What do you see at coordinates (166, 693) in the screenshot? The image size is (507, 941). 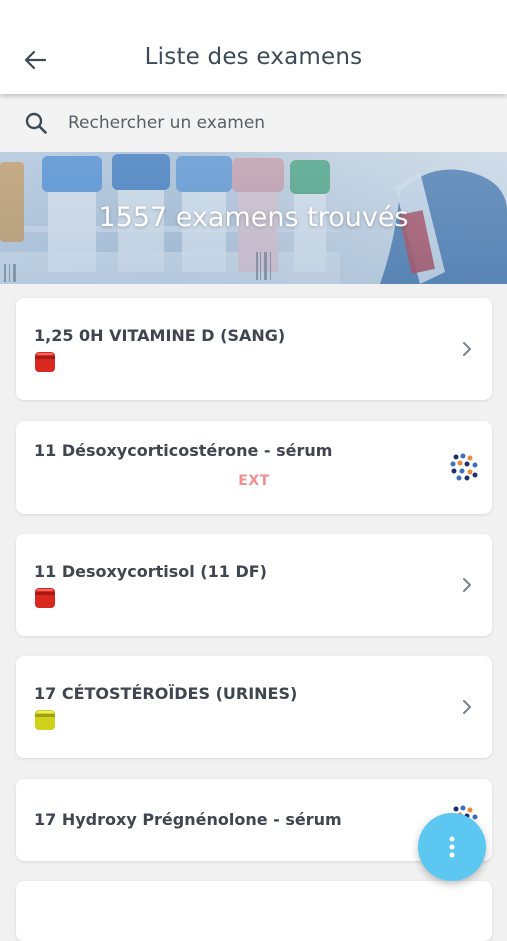 I see `exam-name: 17 CÉTOSTÉROÏDES (URINES)` at bounding box center [166, 693].